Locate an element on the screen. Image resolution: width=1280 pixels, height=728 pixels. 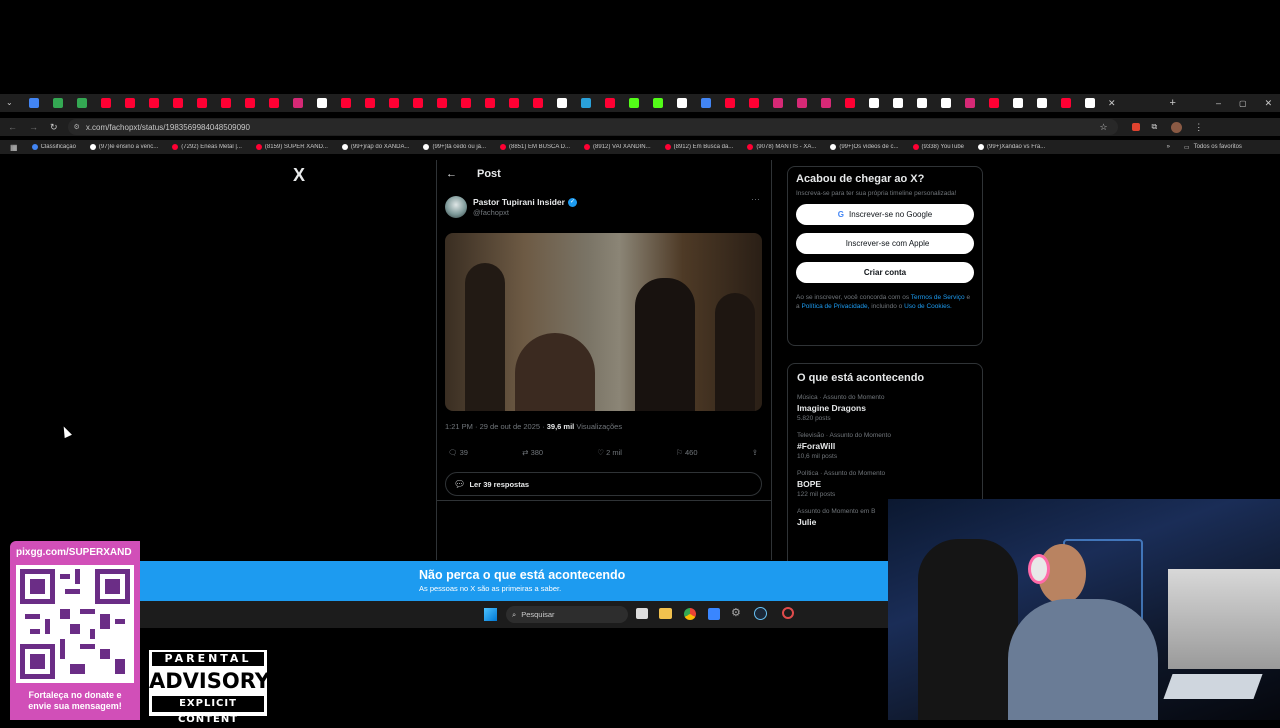
extension-icon is located at coordinates (1135, 127).